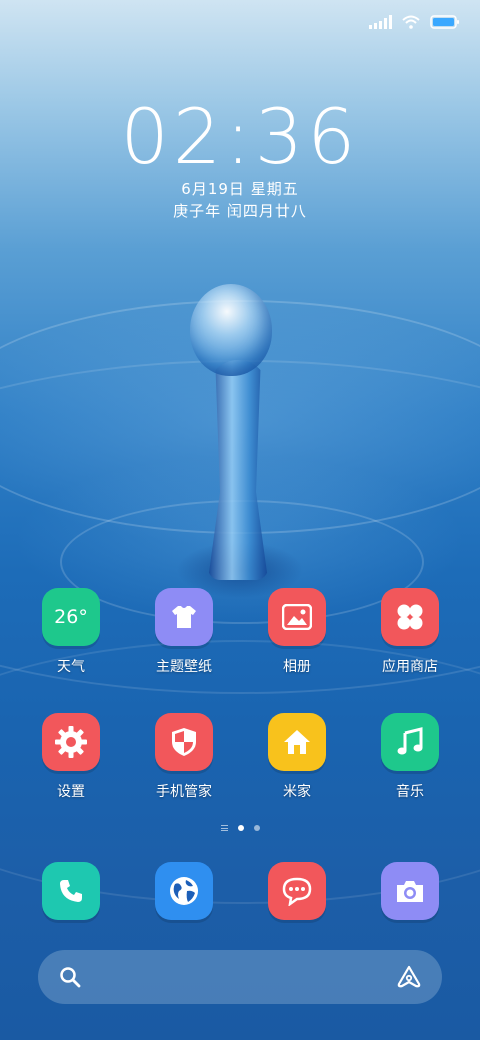 The height and width of the screenshot is (1040, 480). I want to click on app-mi-home: 米家, so click(297, 757).